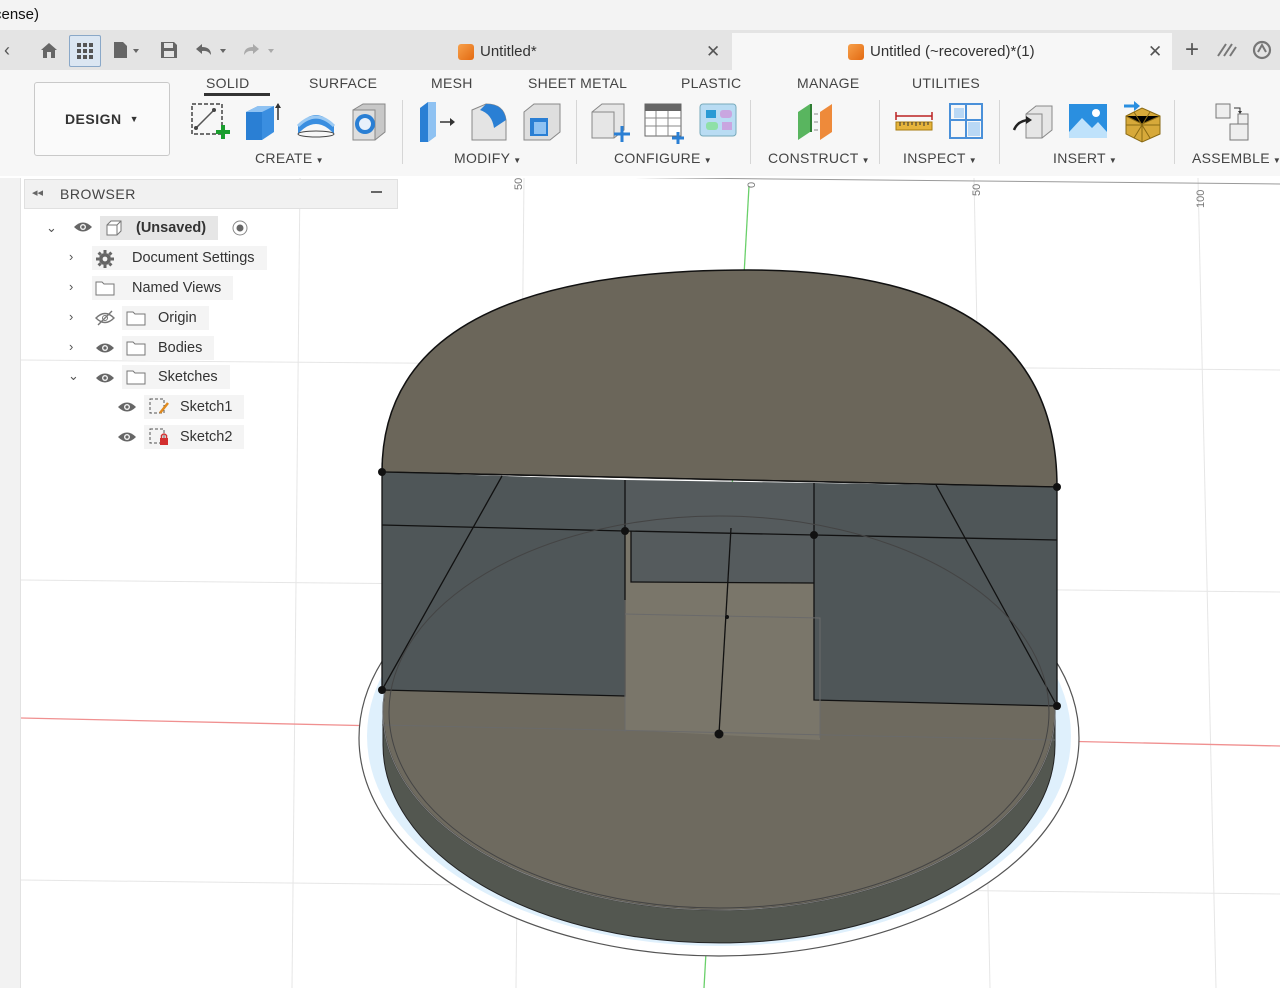 The height and width of the screenshot is (988, 1280). Describe the element at coordinates (609, 122) in the screenshot. I see `configure-model-icon` at that location.